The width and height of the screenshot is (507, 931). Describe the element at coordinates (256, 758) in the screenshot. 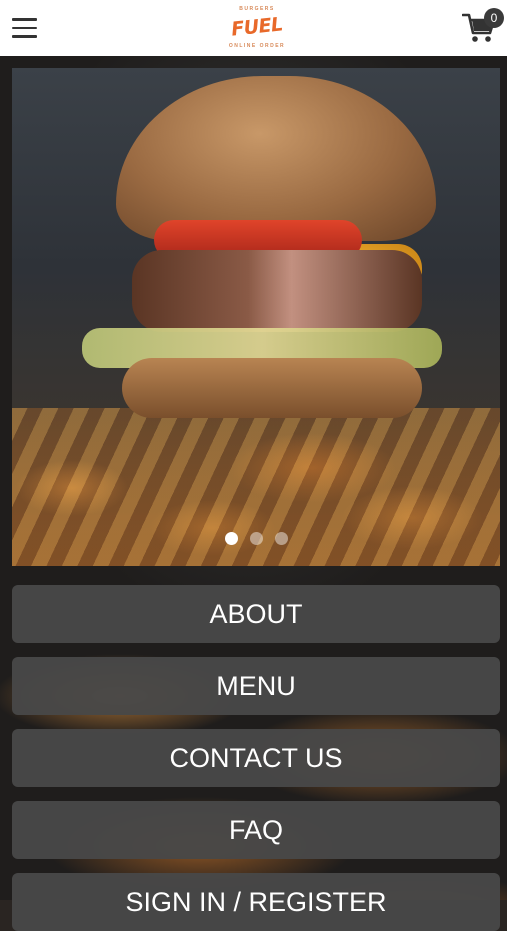

I see `contact-us-button: CONTACT US` at that location.